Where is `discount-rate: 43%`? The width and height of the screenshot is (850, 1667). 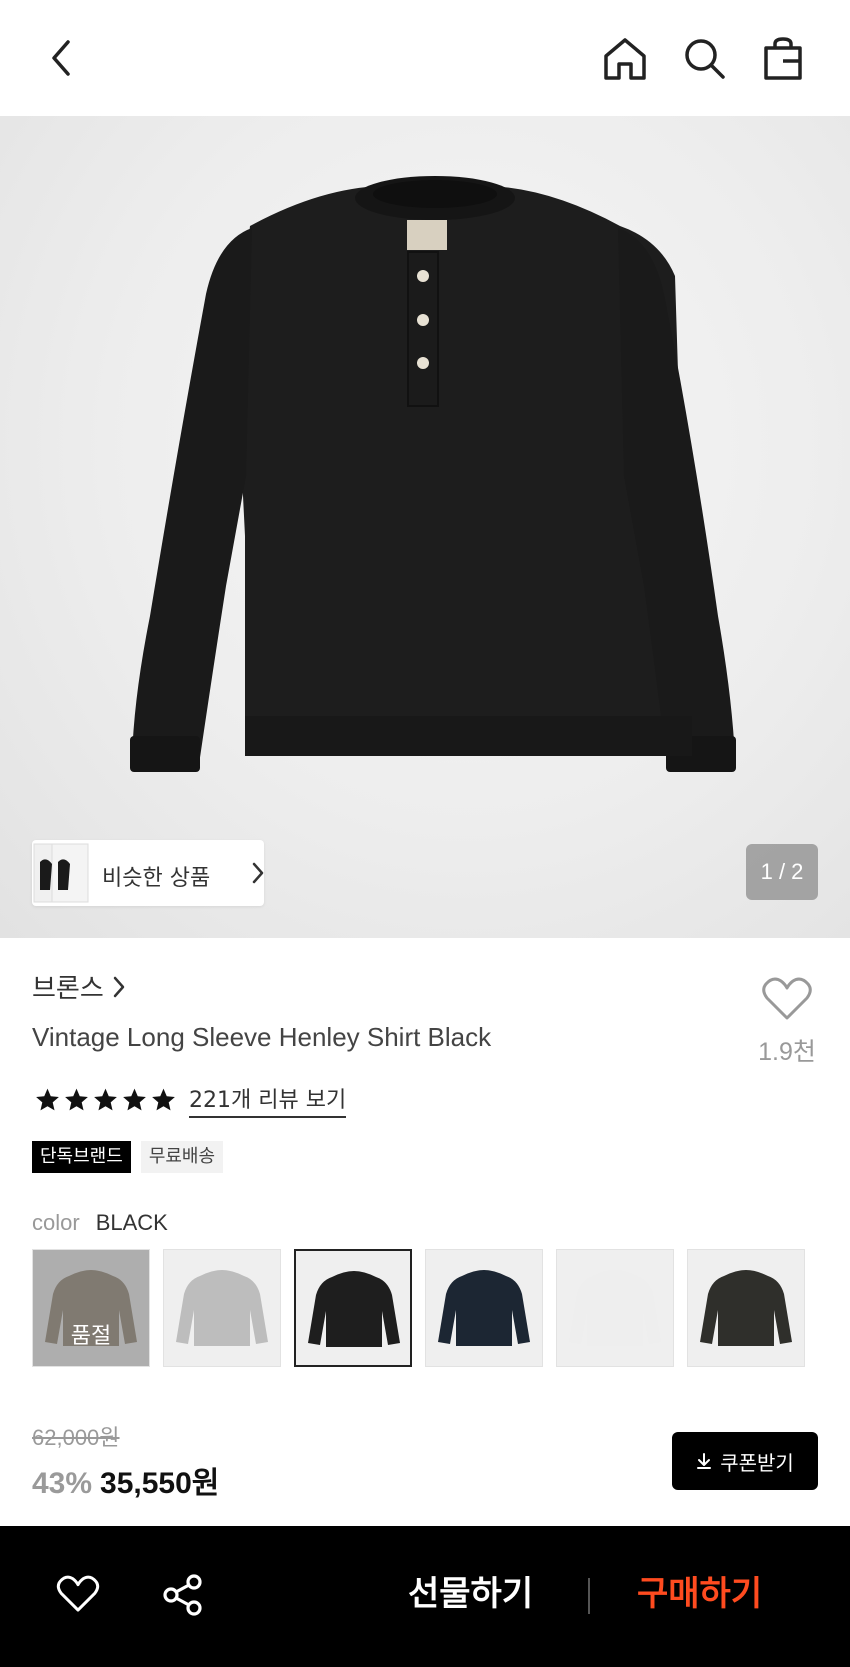
discount-rate: 43% is located at coordinates (62, 1483).